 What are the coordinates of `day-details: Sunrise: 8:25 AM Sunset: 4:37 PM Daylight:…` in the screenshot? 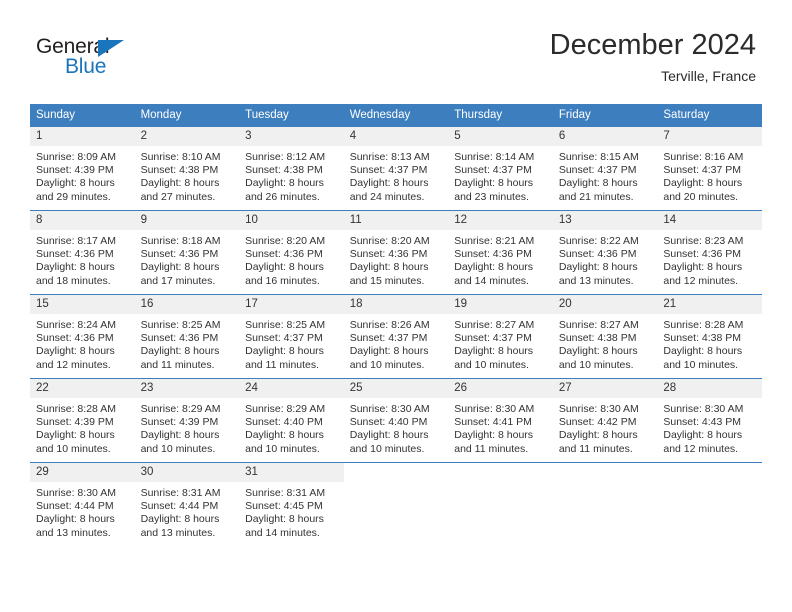 It's located at (291, 343).